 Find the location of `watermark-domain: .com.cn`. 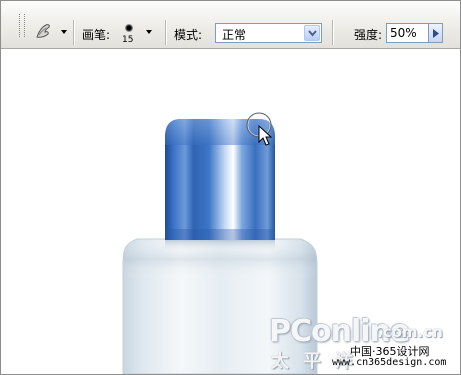

watermark-domain: .com.cn is located at coordinates (410, 332).